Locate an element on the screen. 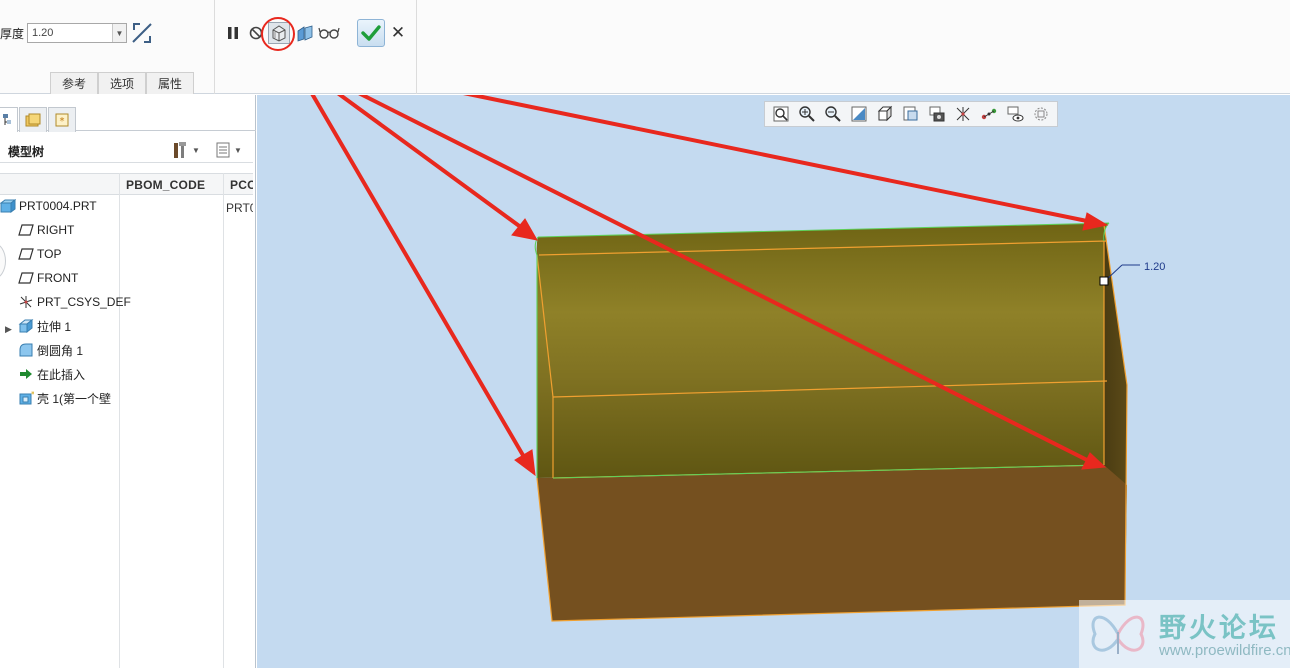 The width and height of the screenshot is (1290, 668). close-icon: ✕ is located at coordinates (398, 32).